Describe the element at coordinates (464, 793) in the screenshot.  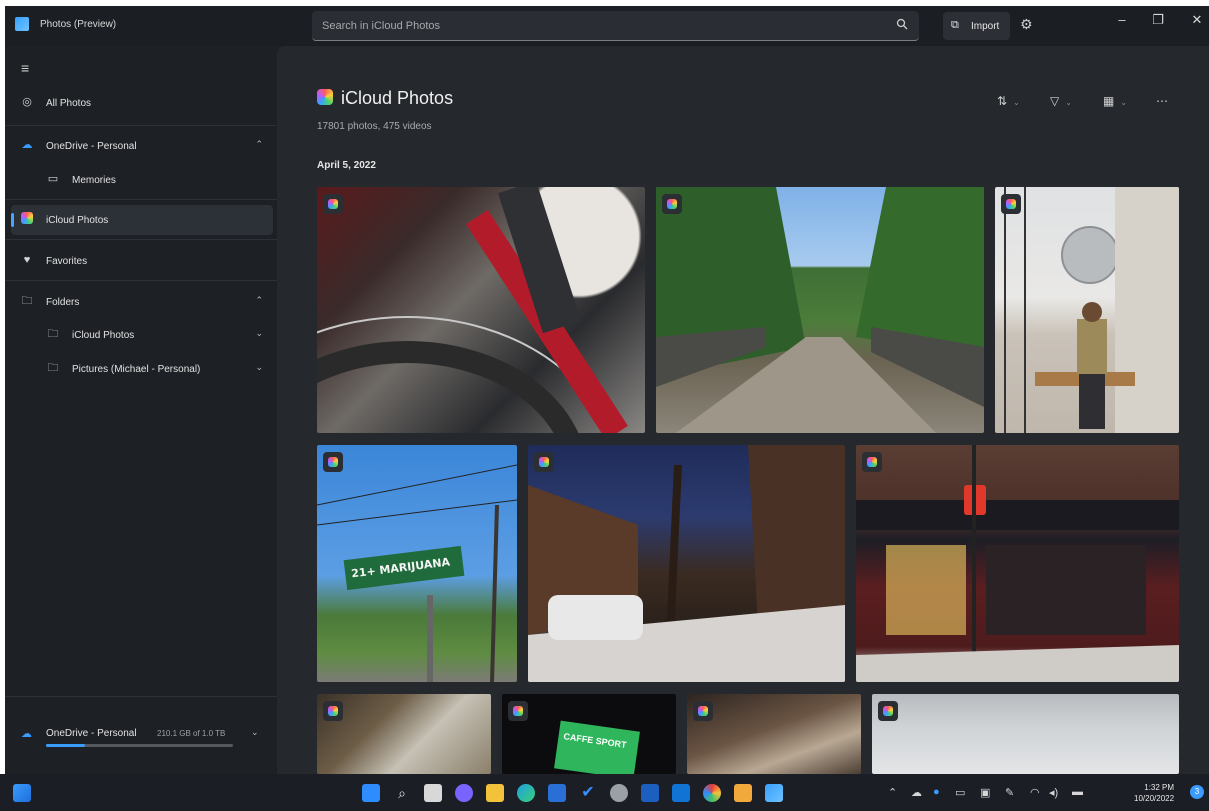
I see `chat-icon` at that location.